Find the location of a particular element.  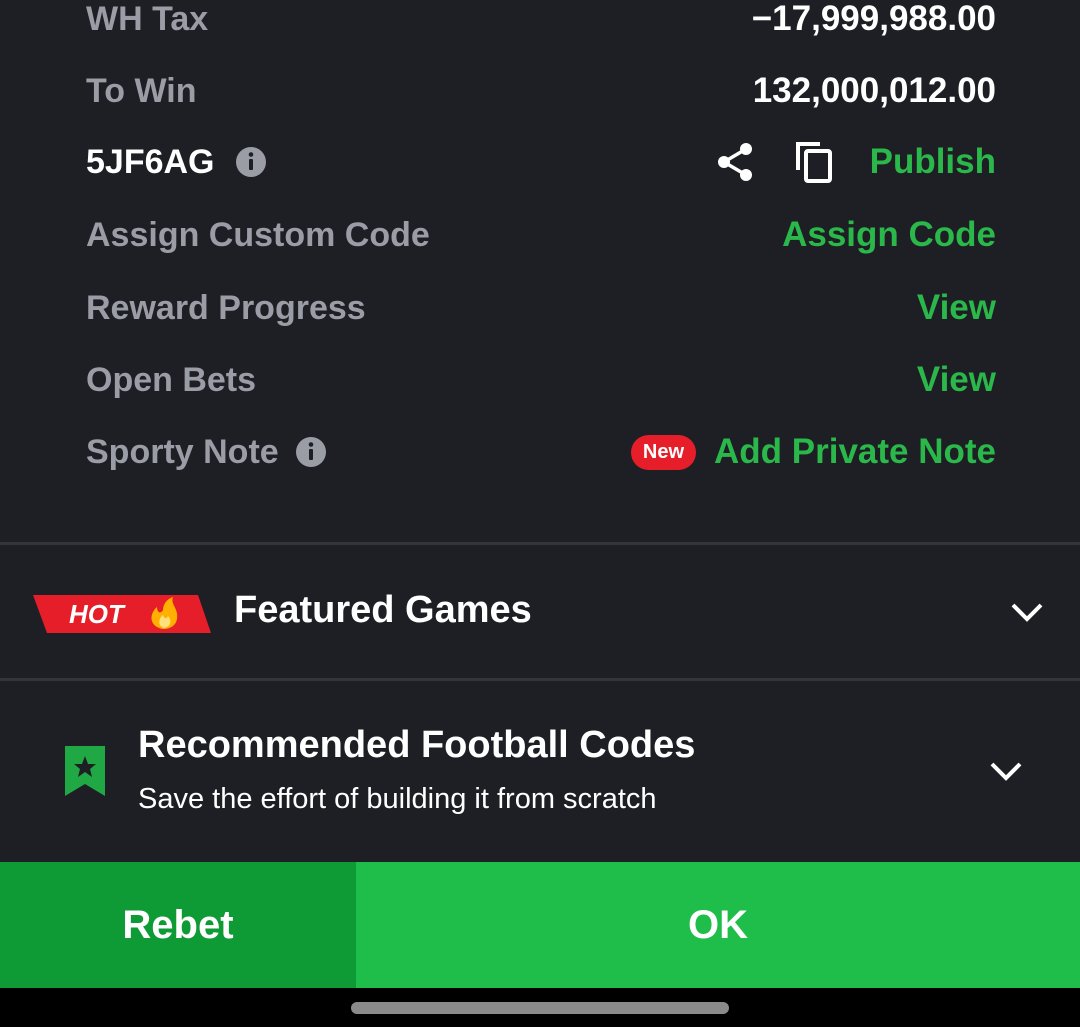

to-win-row: To Win 132,000,012.00 is located at coordinates (541, 91).